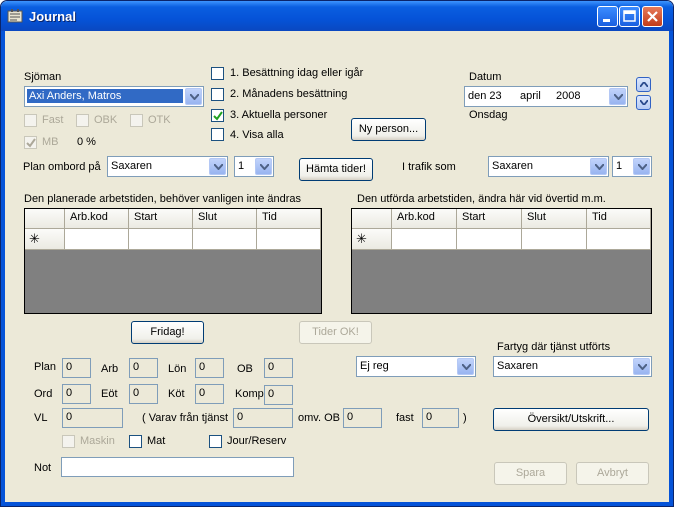 The height and width of the screenshot is (507, 674). What do you see at coordinates (105, 96) in the screenshot?
I see `sjoman-value: Axi Anders, Matros` at bounding box center [105, 96].